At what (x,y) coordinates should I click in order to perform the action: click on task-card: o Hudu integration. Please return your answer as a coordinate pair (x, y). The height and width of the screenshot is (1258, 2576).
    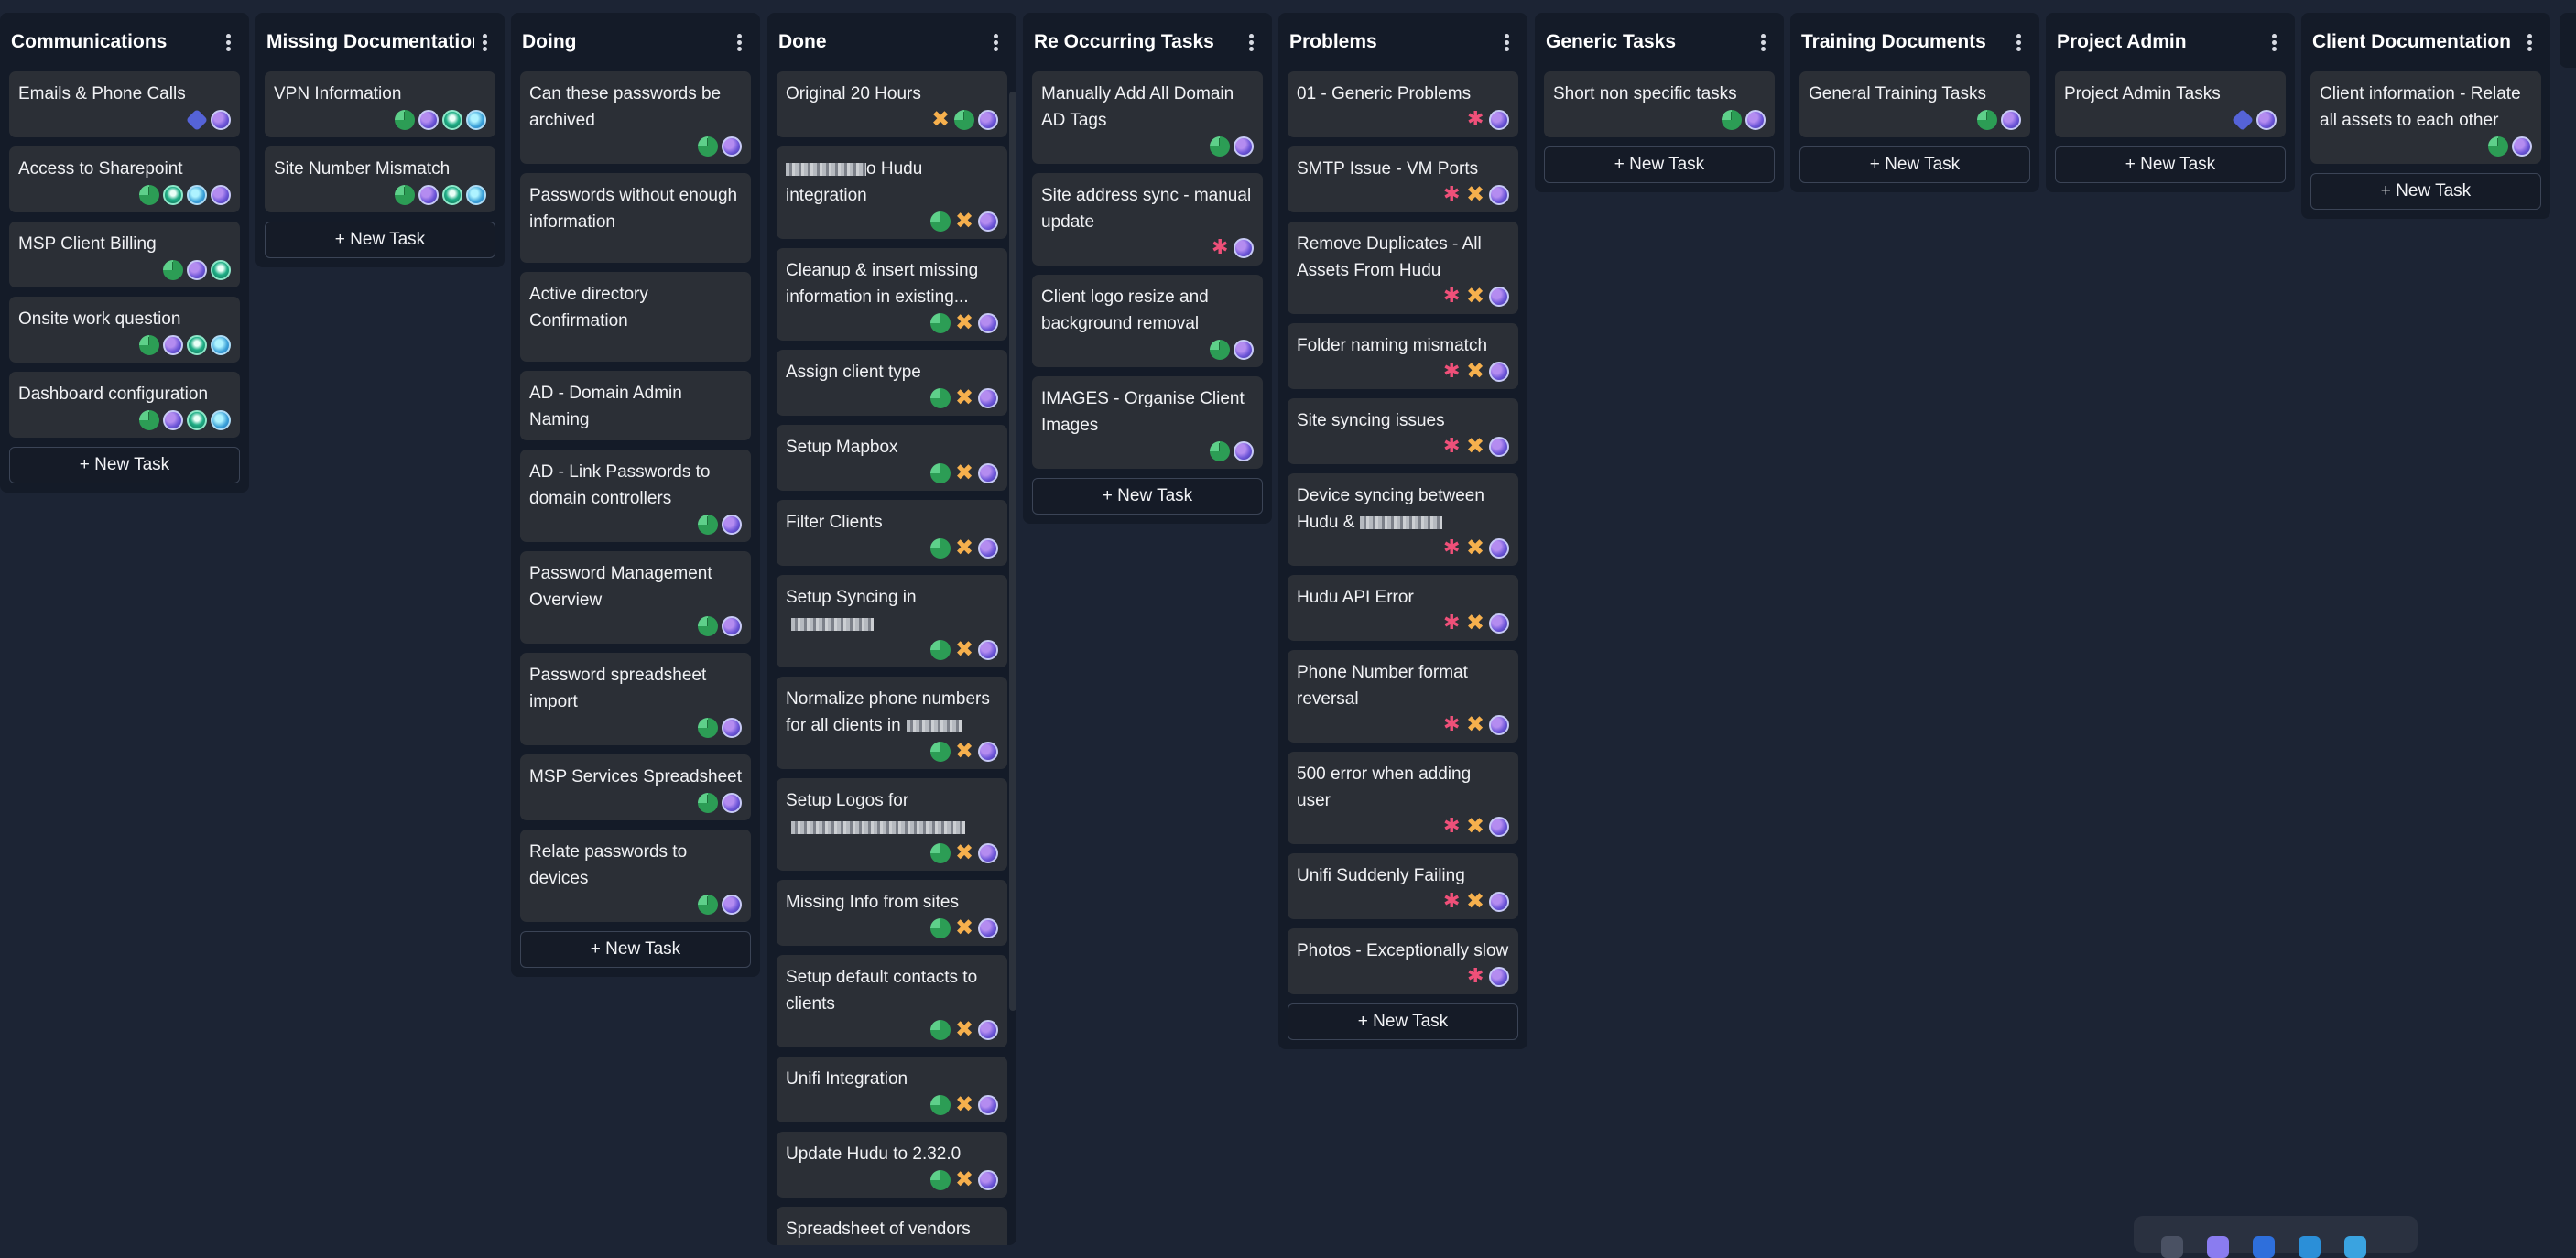
    Looking at the image, I should click on (892, 192).